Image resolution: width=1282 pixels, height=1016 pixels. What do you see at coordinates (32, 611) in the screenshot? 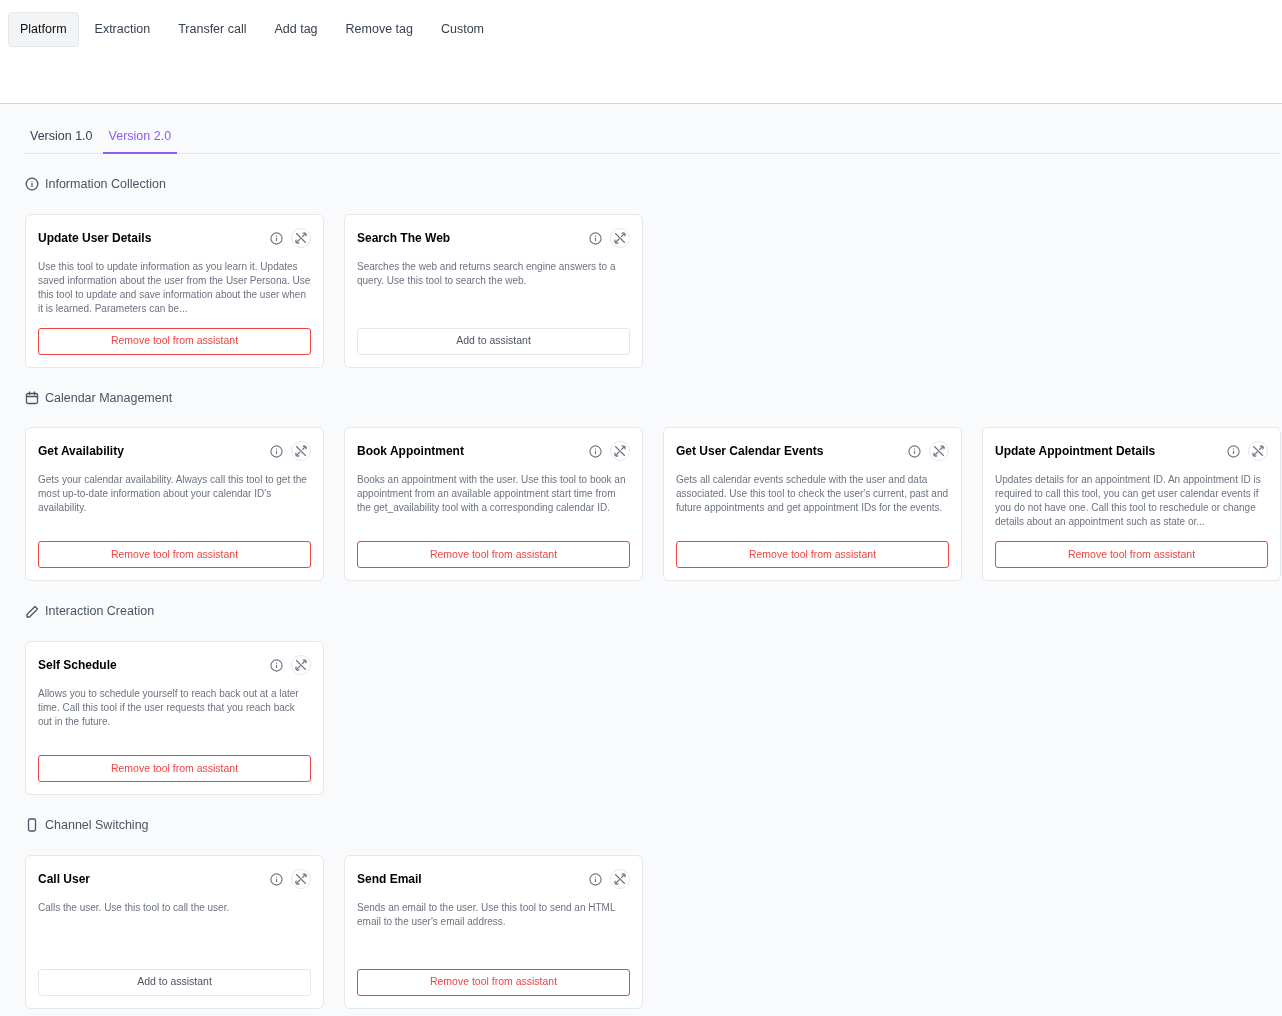
I see `pencil-icon` at bounding box center [32, 611].